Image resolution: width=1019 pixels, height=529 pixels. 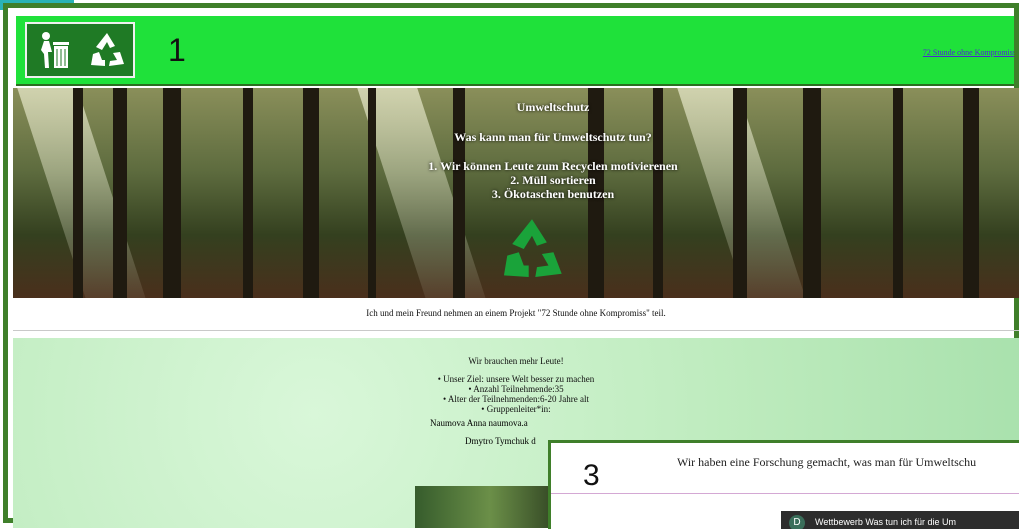 What do you see at coordinates (516, 389) in the screenshot?
I see `list-item: Anzahl Teilnehmende:35` at bounding box center [516, 389].